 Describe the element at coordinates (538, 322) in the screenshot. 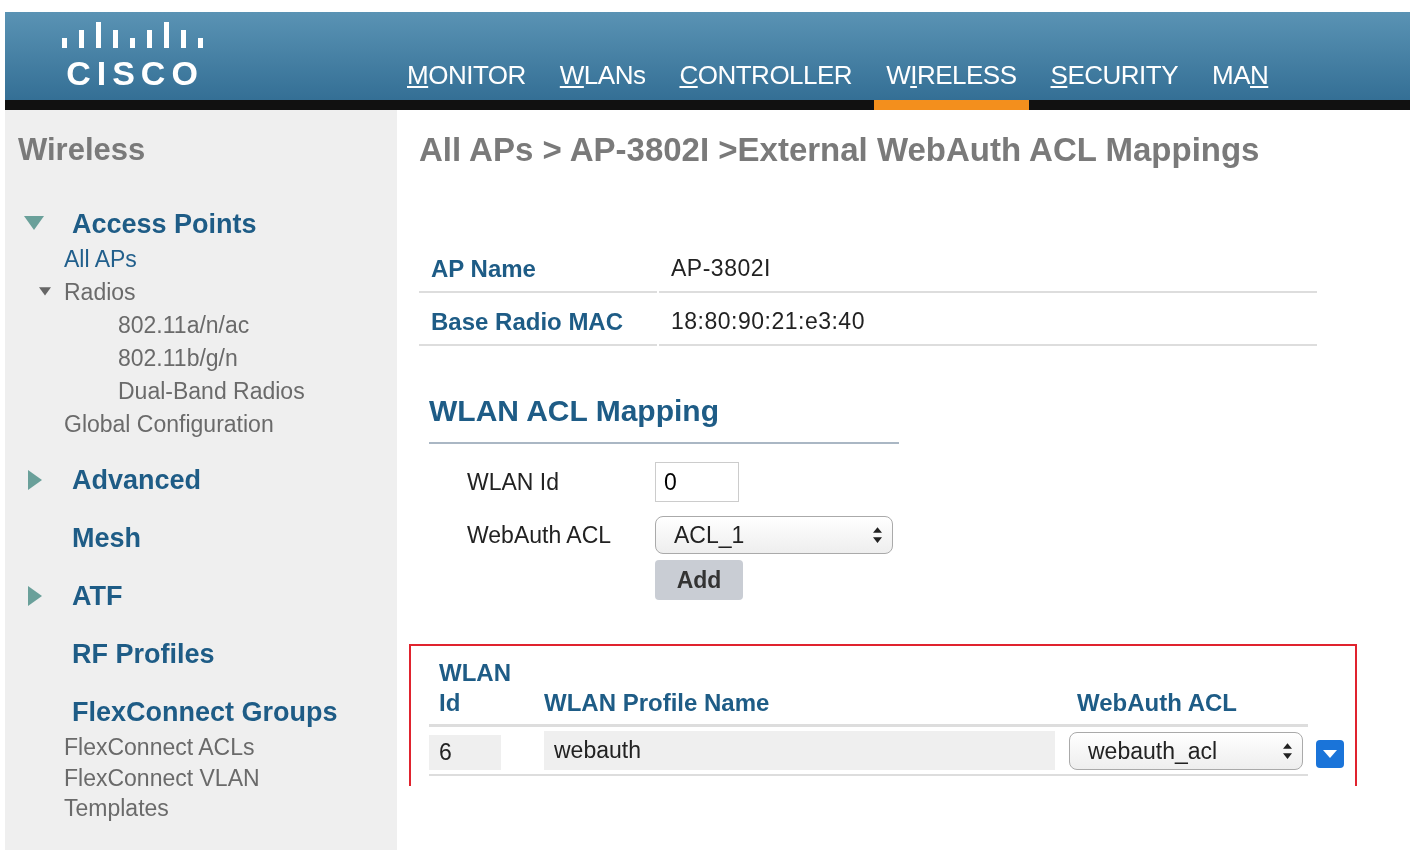

I see `field-label: Base Radio MAC` at that location.